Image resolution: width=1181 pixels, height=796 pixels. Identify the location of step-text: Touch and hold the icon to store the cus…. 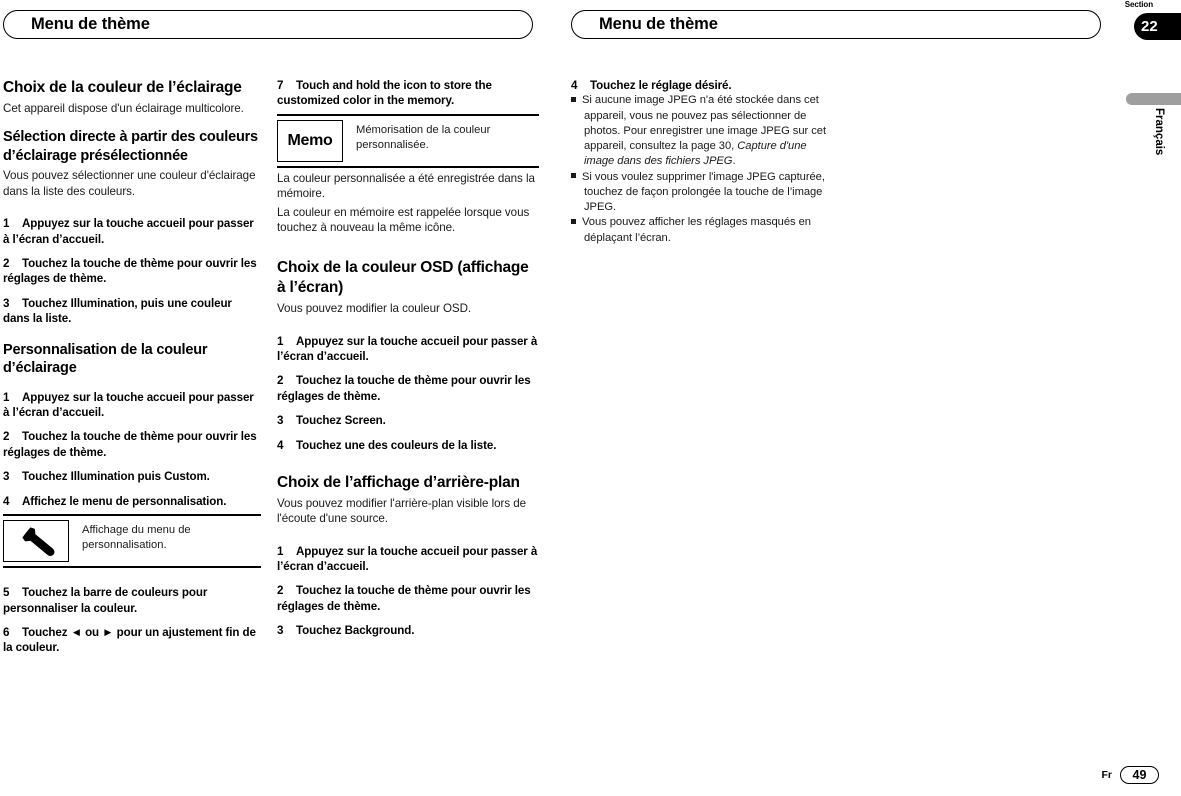
(384, 93).